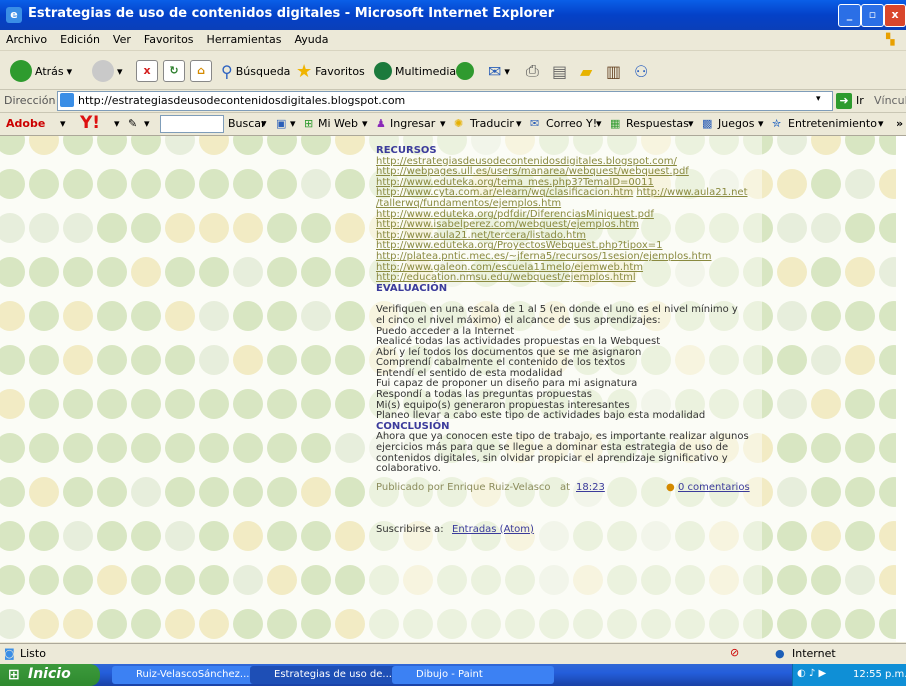  What do you see at coordinates (169, 38) in the screenshot?
I see `menu-favoritos: Favoritos` at bounding box center [169, 38].